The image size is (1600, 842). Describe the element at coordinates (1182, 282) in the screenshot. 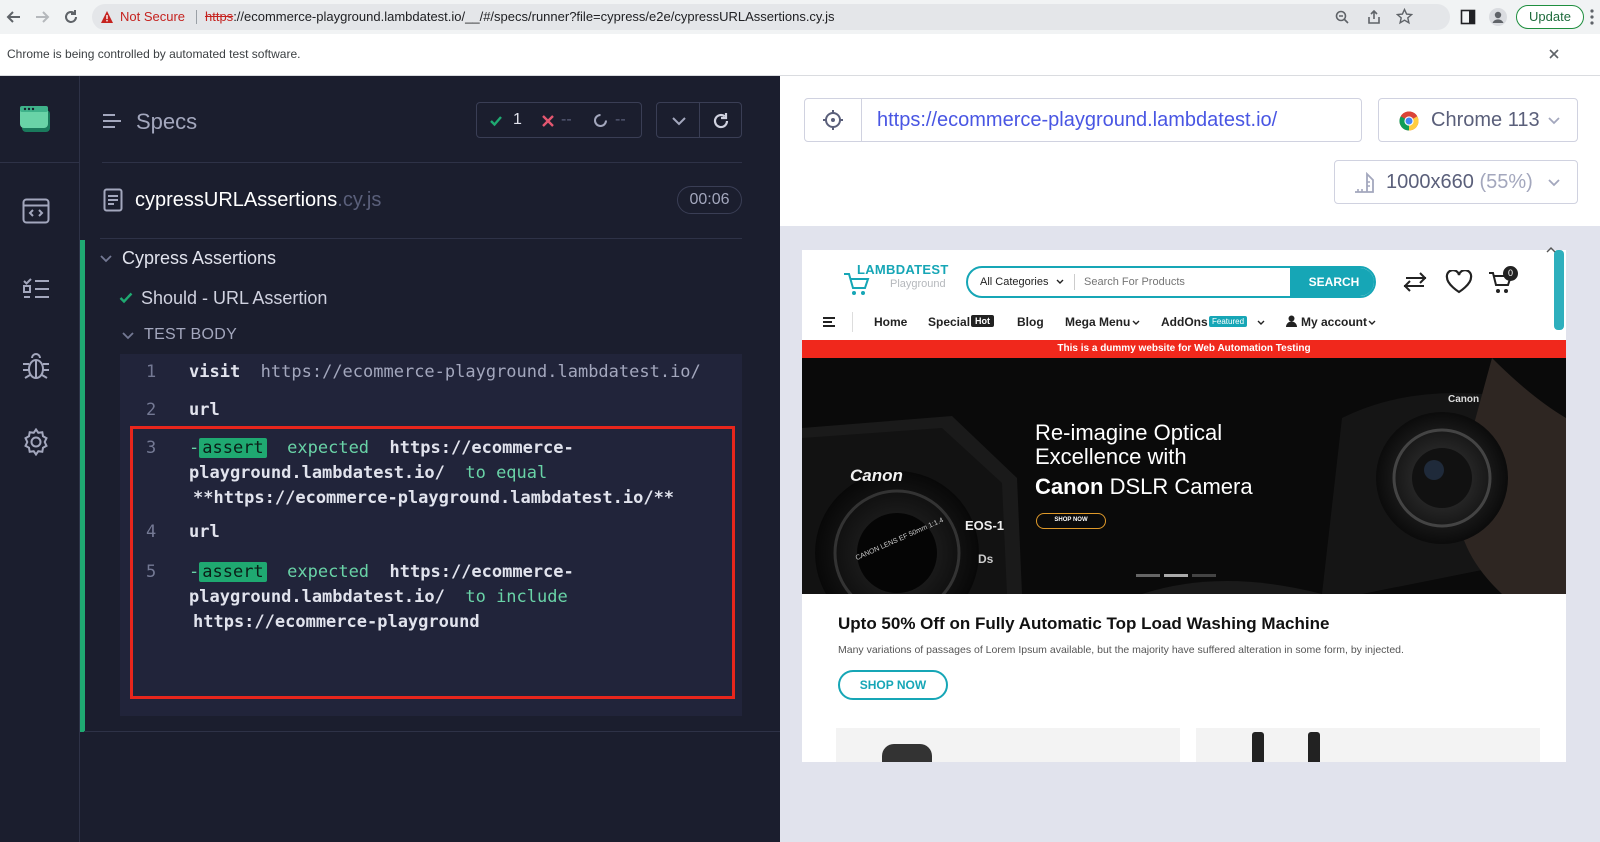

I see `search-input` at that location.